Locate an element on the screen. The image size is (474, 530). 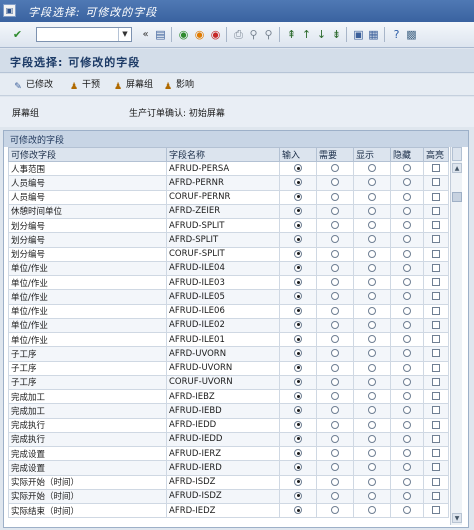
column-header-required: 需要 is located at coordinates (335, 154).